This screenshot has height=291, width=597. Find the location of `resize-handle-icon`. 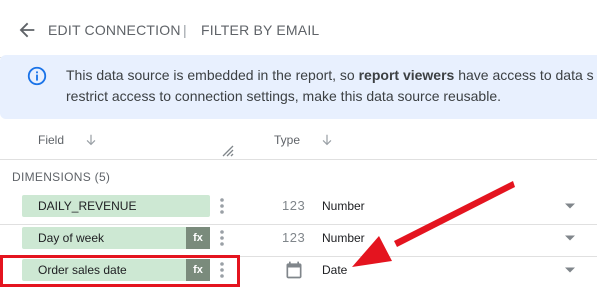

resize-handle-icon is located at coordinates (226, 149).